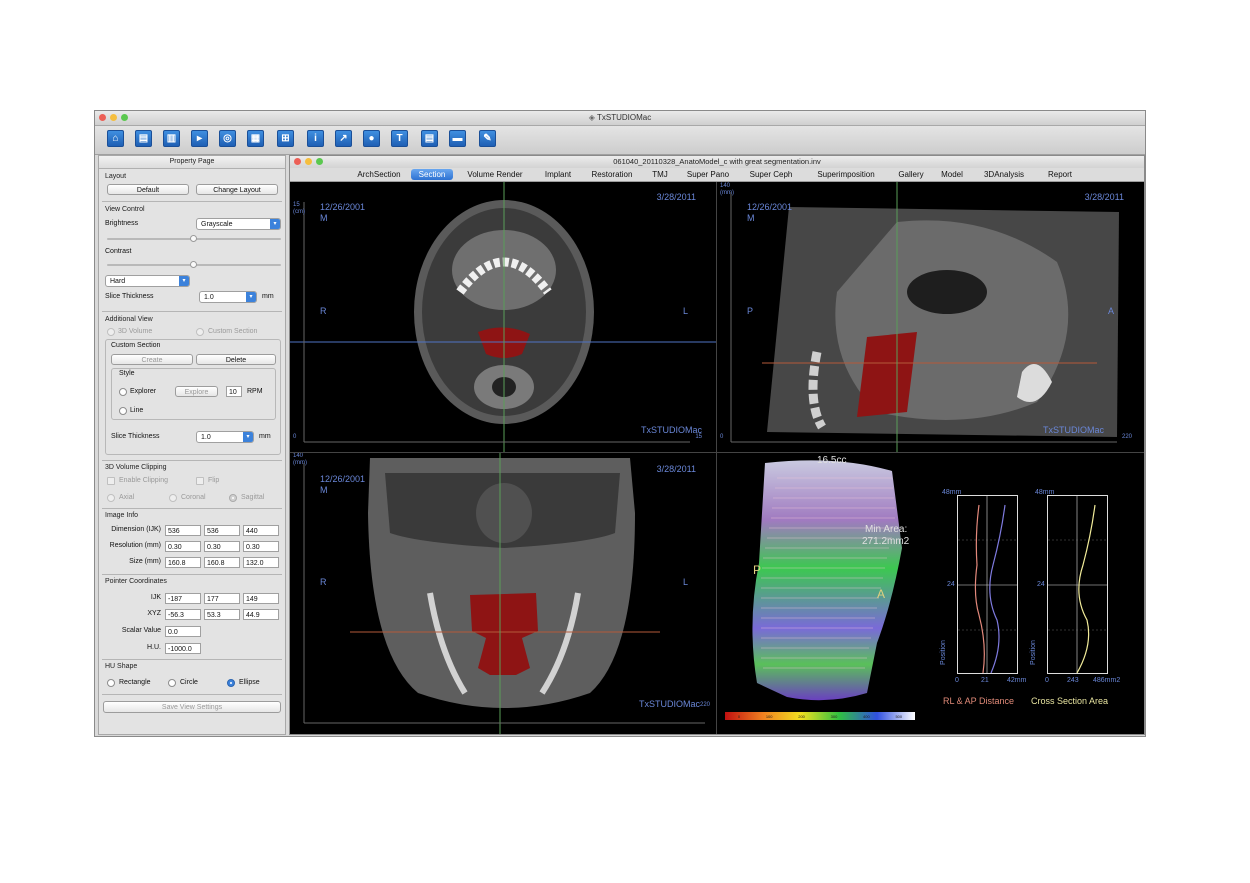 This screenshot has height=883, width=1250. Describe the element at coordinates (148, 189) in the screenshot. I see `default-layout-button: Default` at that location.